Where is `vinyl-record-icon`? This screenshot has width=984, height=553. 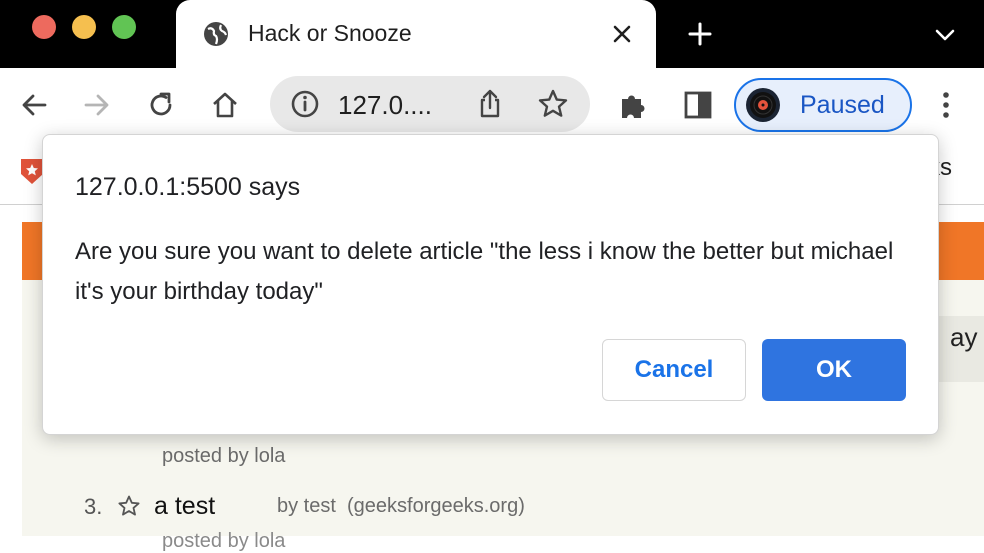 vinyl-record-icon is located at coordinates (763, 105).